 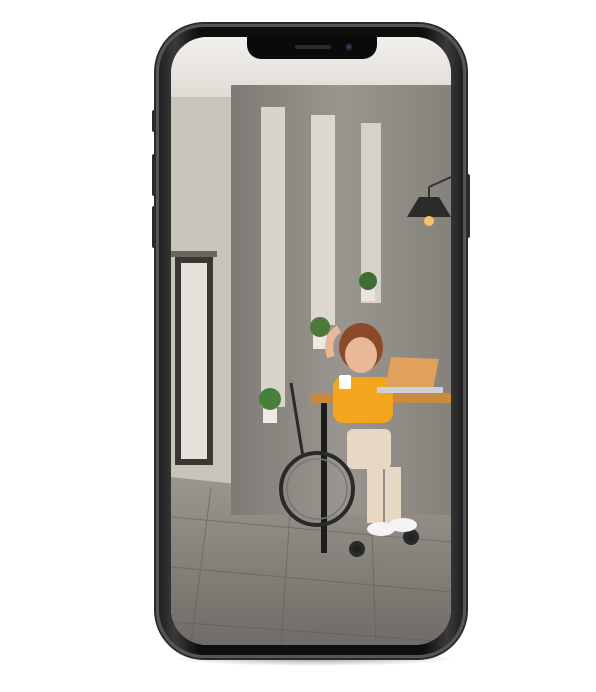 What do you see at coordinates (194, 254) in the screenshot?
I see `door-frame` at bounding box center [194, 254].